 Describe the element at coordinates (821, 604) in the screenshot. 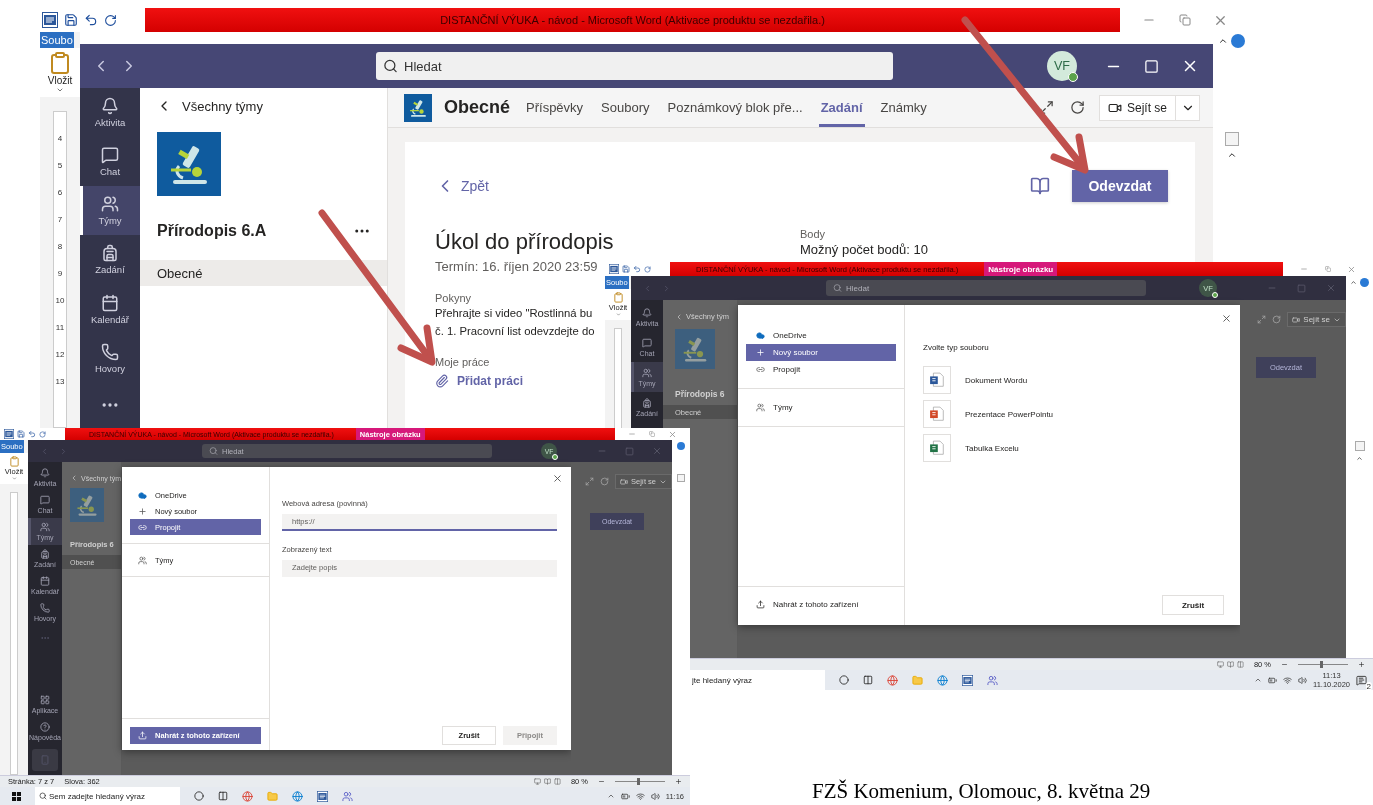

I see `upload-button: Nahrát z tohoto zařízení` at that location.